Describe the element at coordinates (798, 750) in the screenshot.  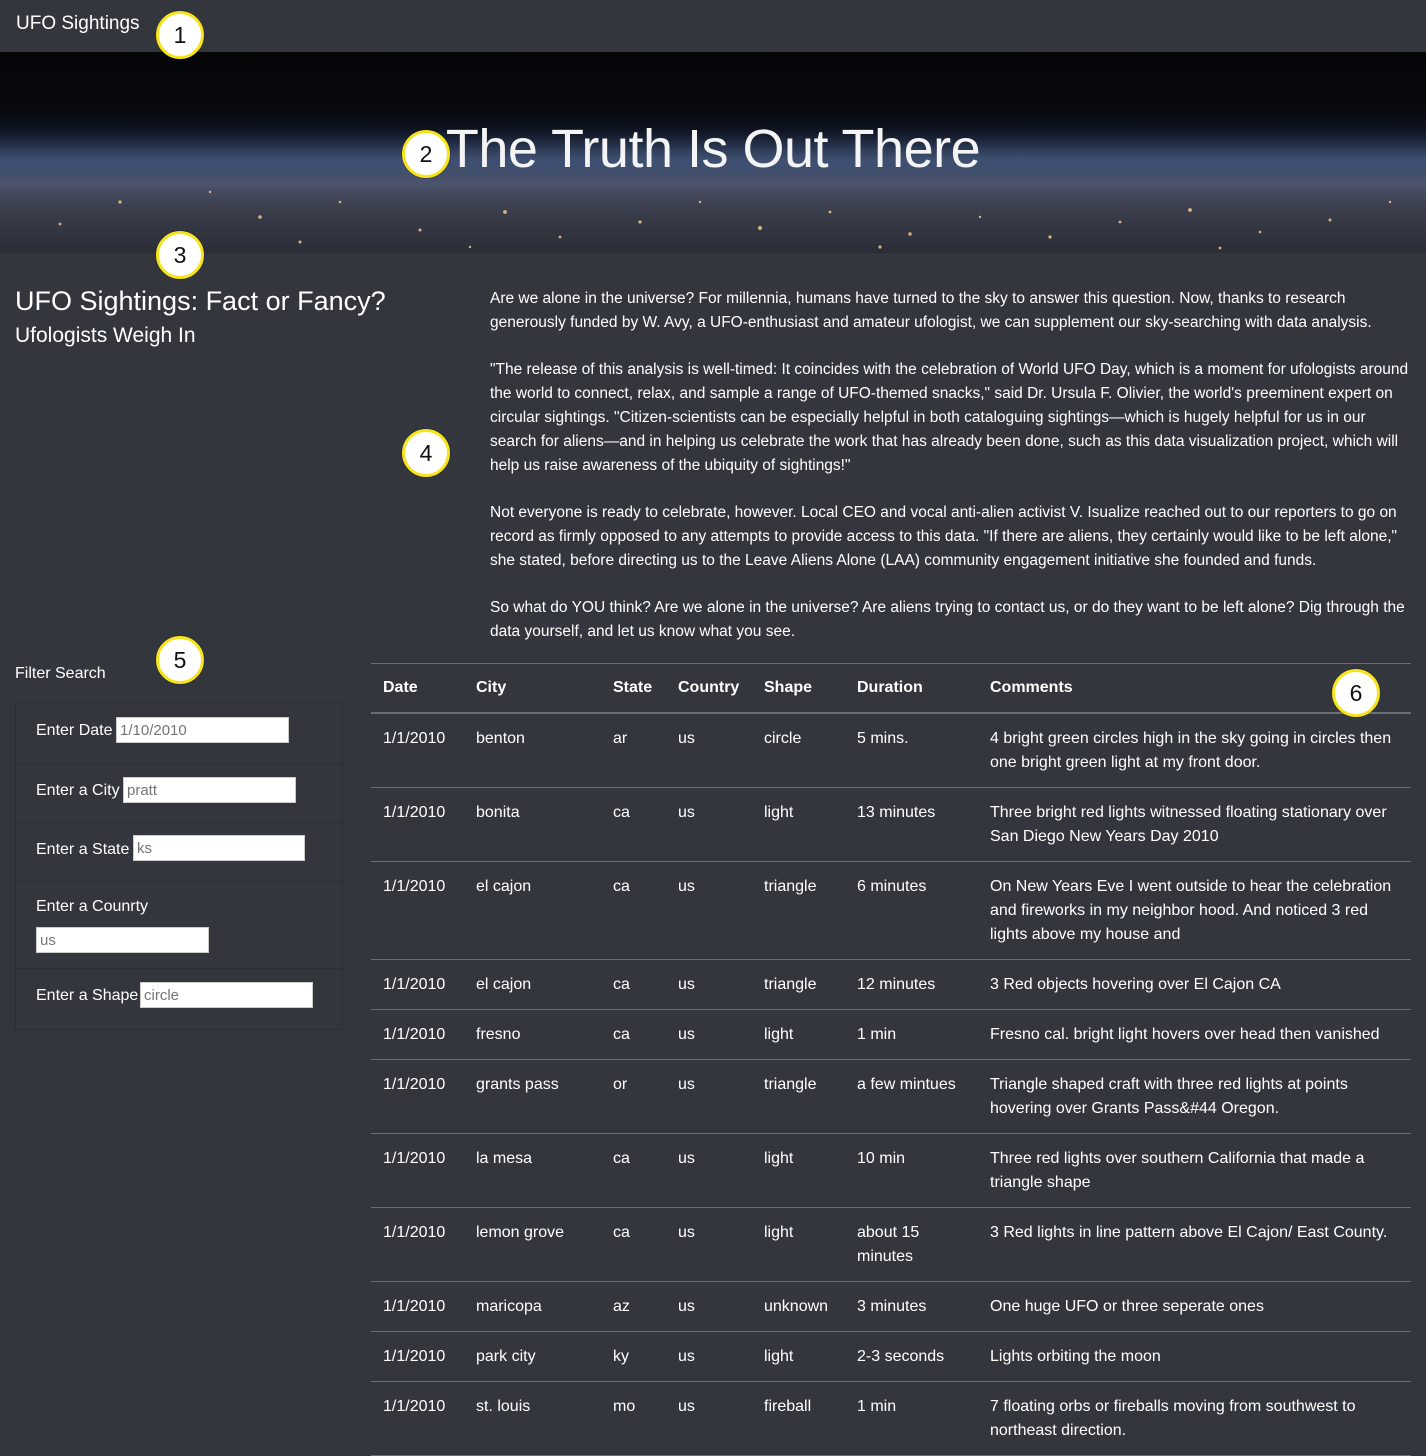
I see `cell-shape: circle` at that location.